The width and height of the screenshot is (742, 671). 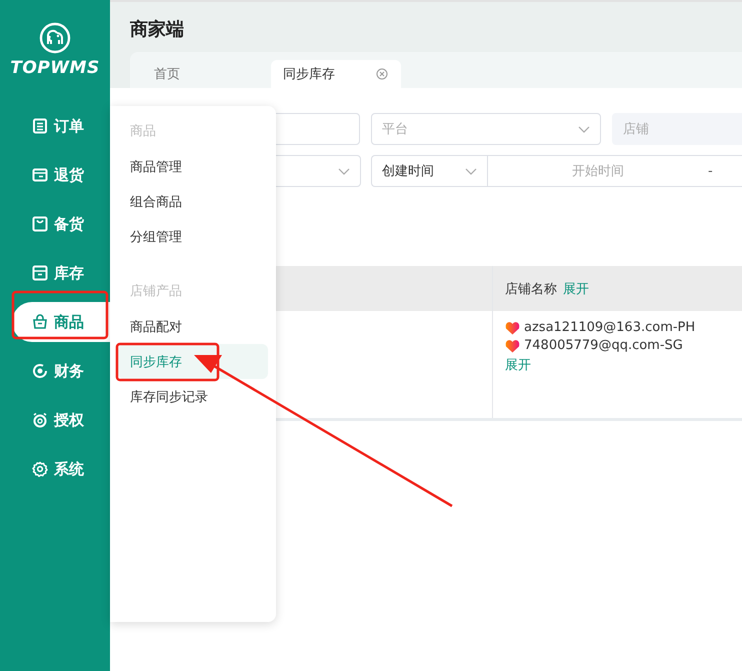 I want to click on platform-select: 平台, so click(x=486, y=129).